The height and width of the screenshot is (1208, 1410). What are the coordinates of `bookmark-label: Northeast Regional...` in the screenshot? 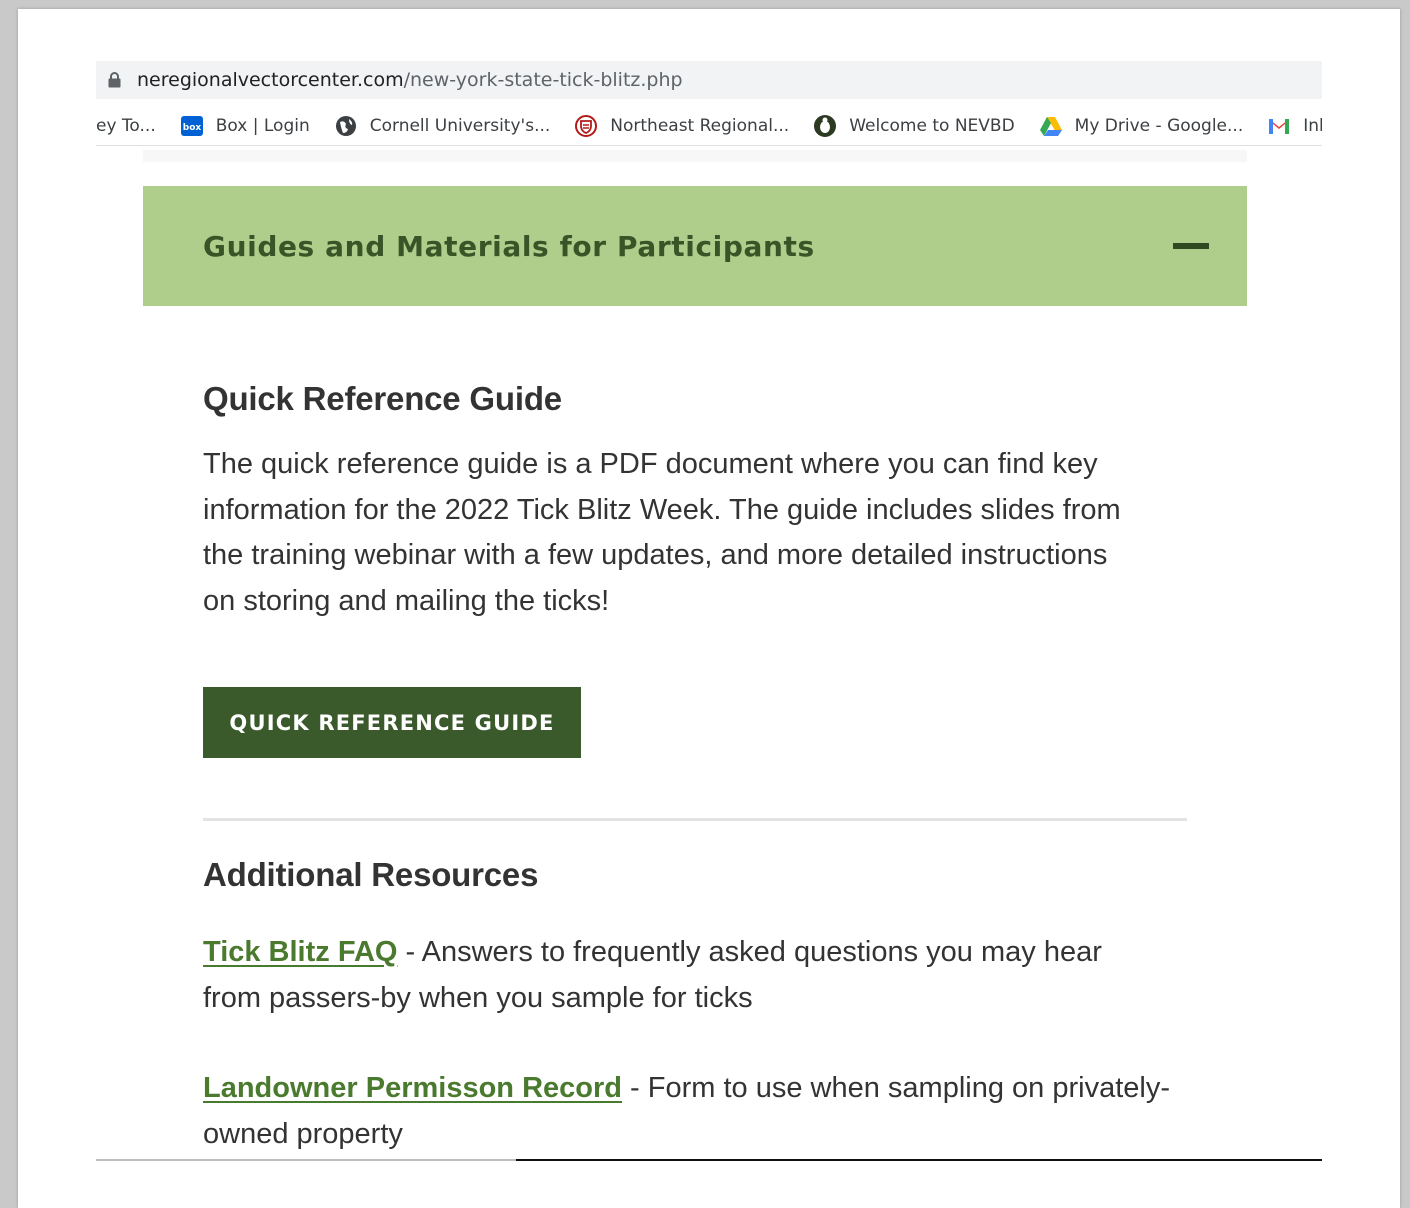 It's located at (700, 125).